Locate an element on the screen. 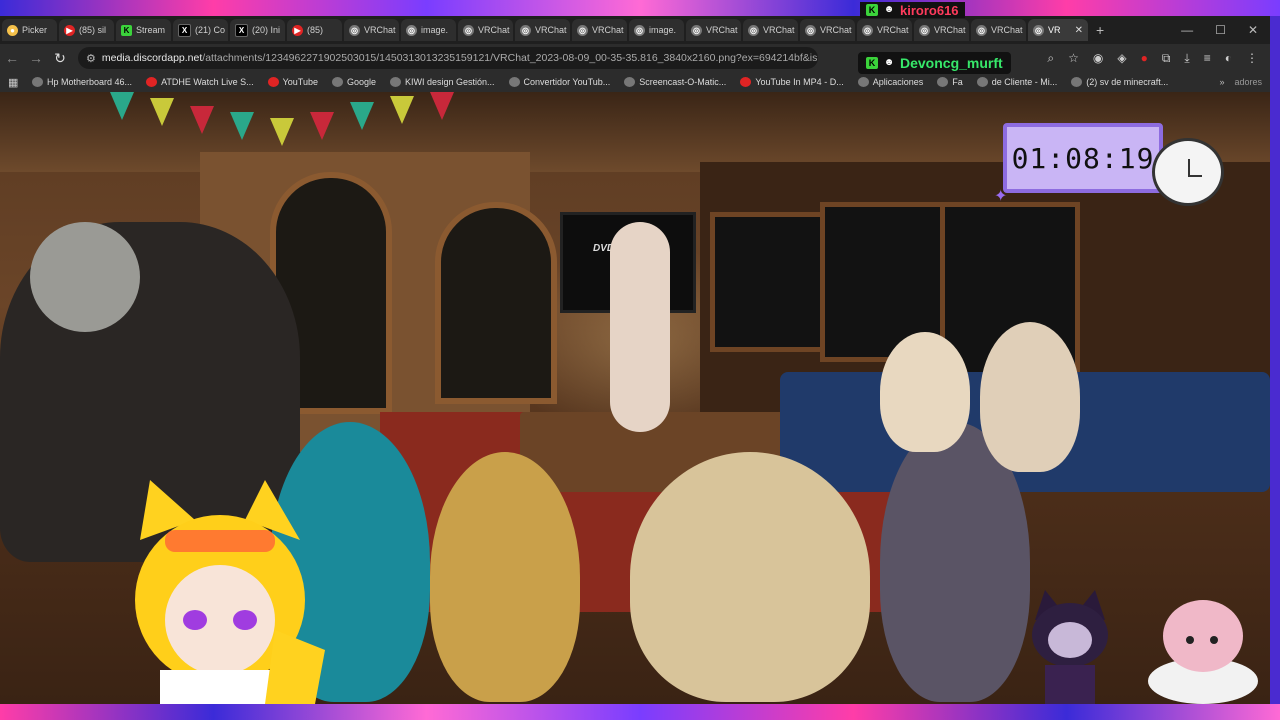 The image size is (1280, 720). kick-icon: K is located at coordinates (126, 30).